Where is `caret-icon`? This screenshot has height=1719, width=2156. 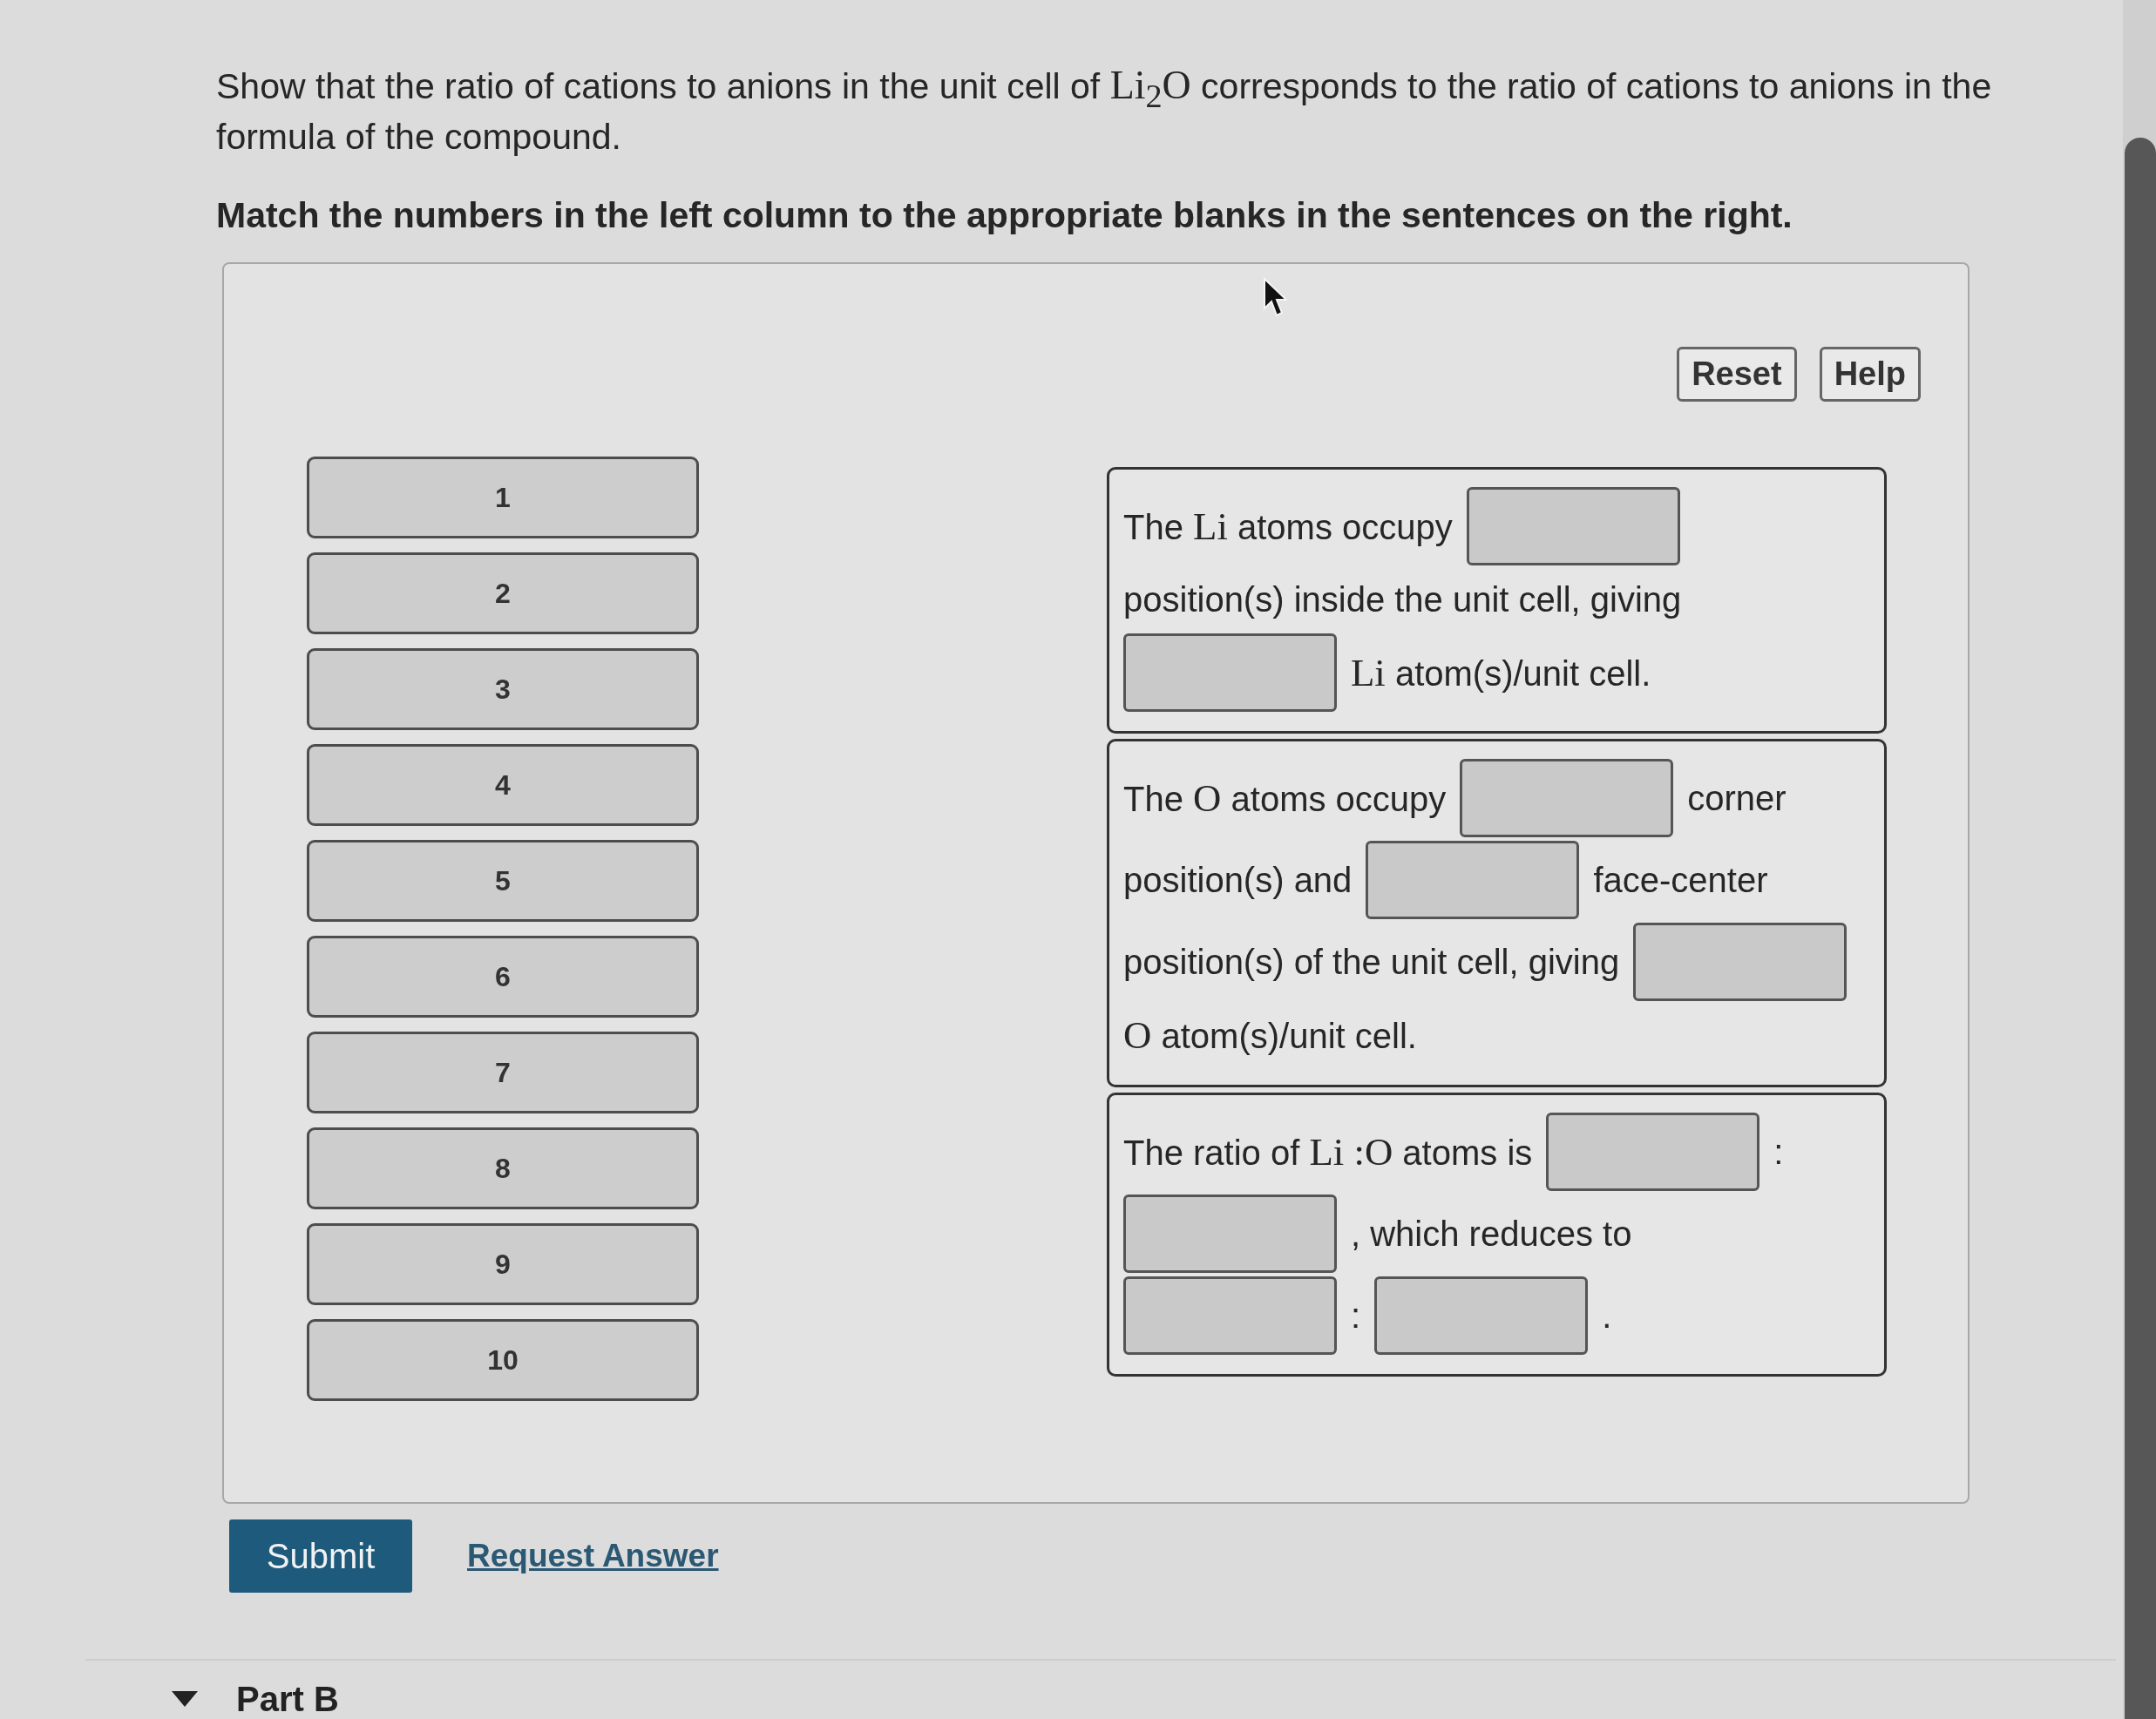
caret-icon is located at coordinates (185, 1699).